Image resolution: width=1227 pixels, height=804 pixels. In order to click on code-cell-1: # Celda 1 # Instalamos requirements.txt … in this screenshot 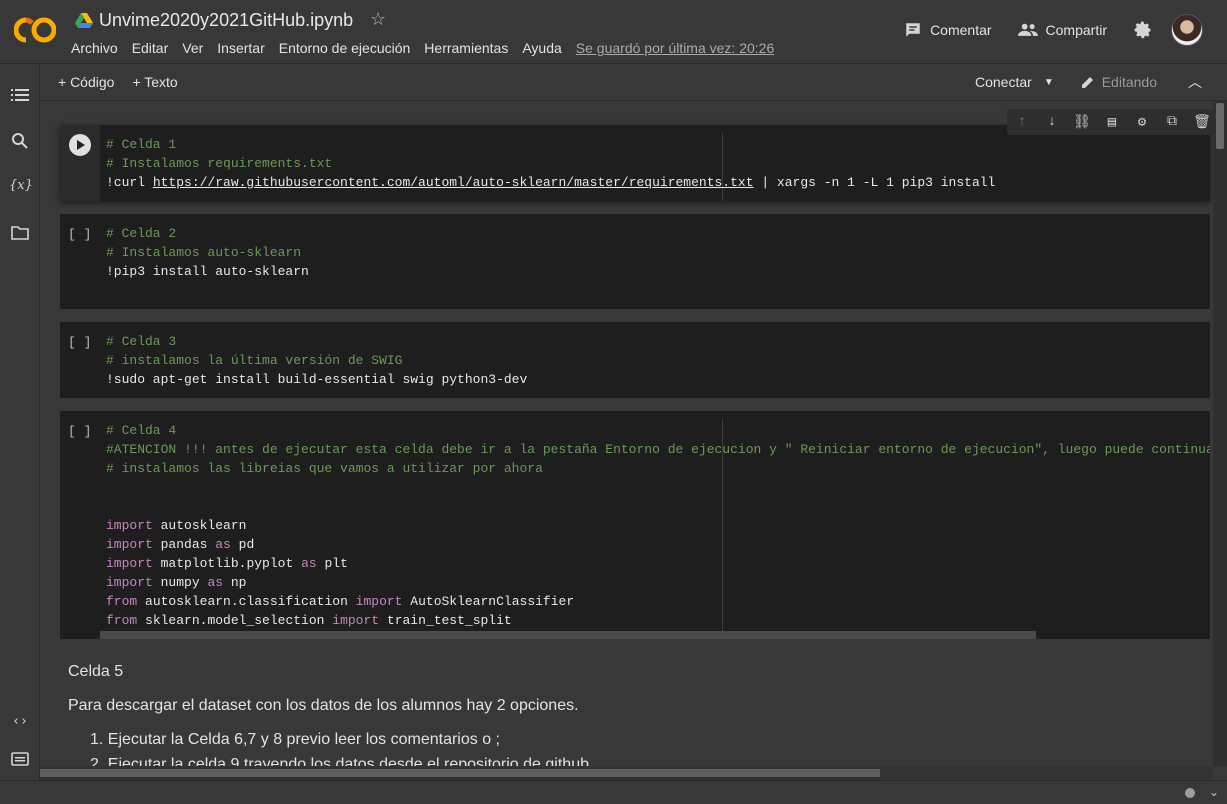, I will do `click(636, 155)`.